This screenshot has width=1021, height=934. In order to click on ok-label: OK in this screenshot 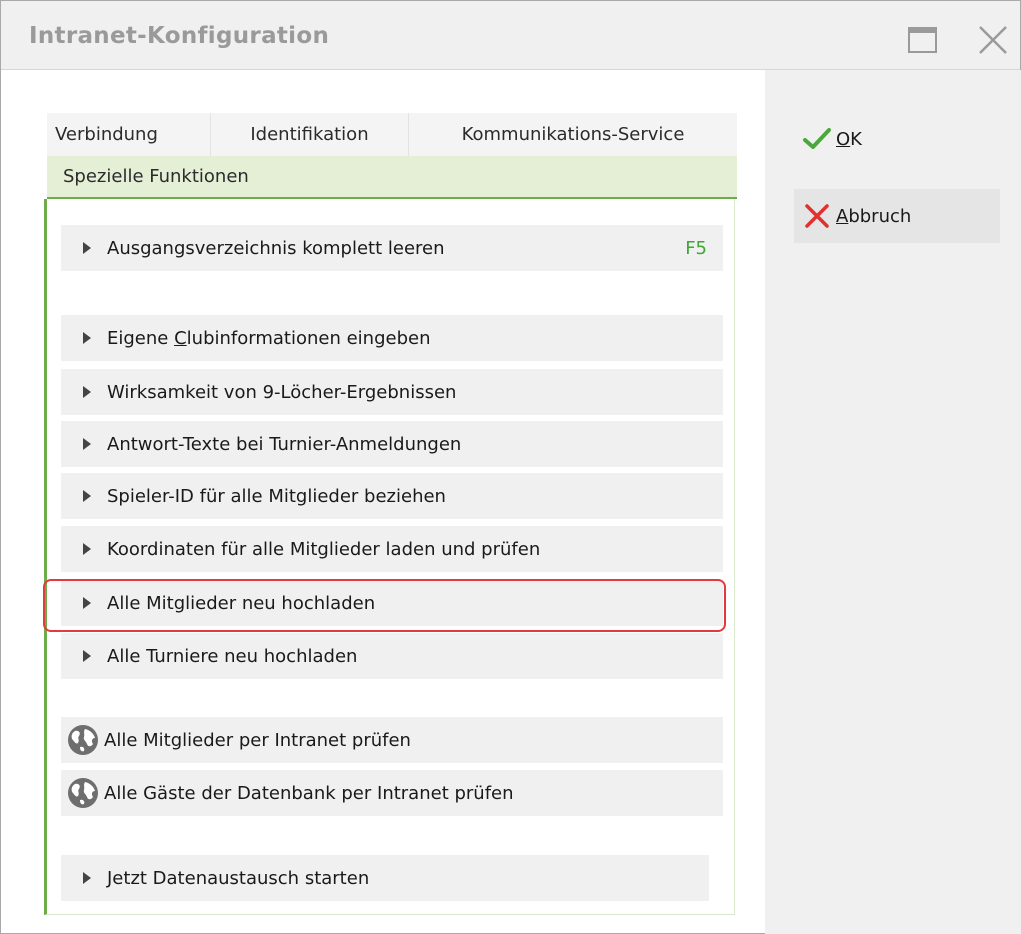, I will do `click(849, 139)`.